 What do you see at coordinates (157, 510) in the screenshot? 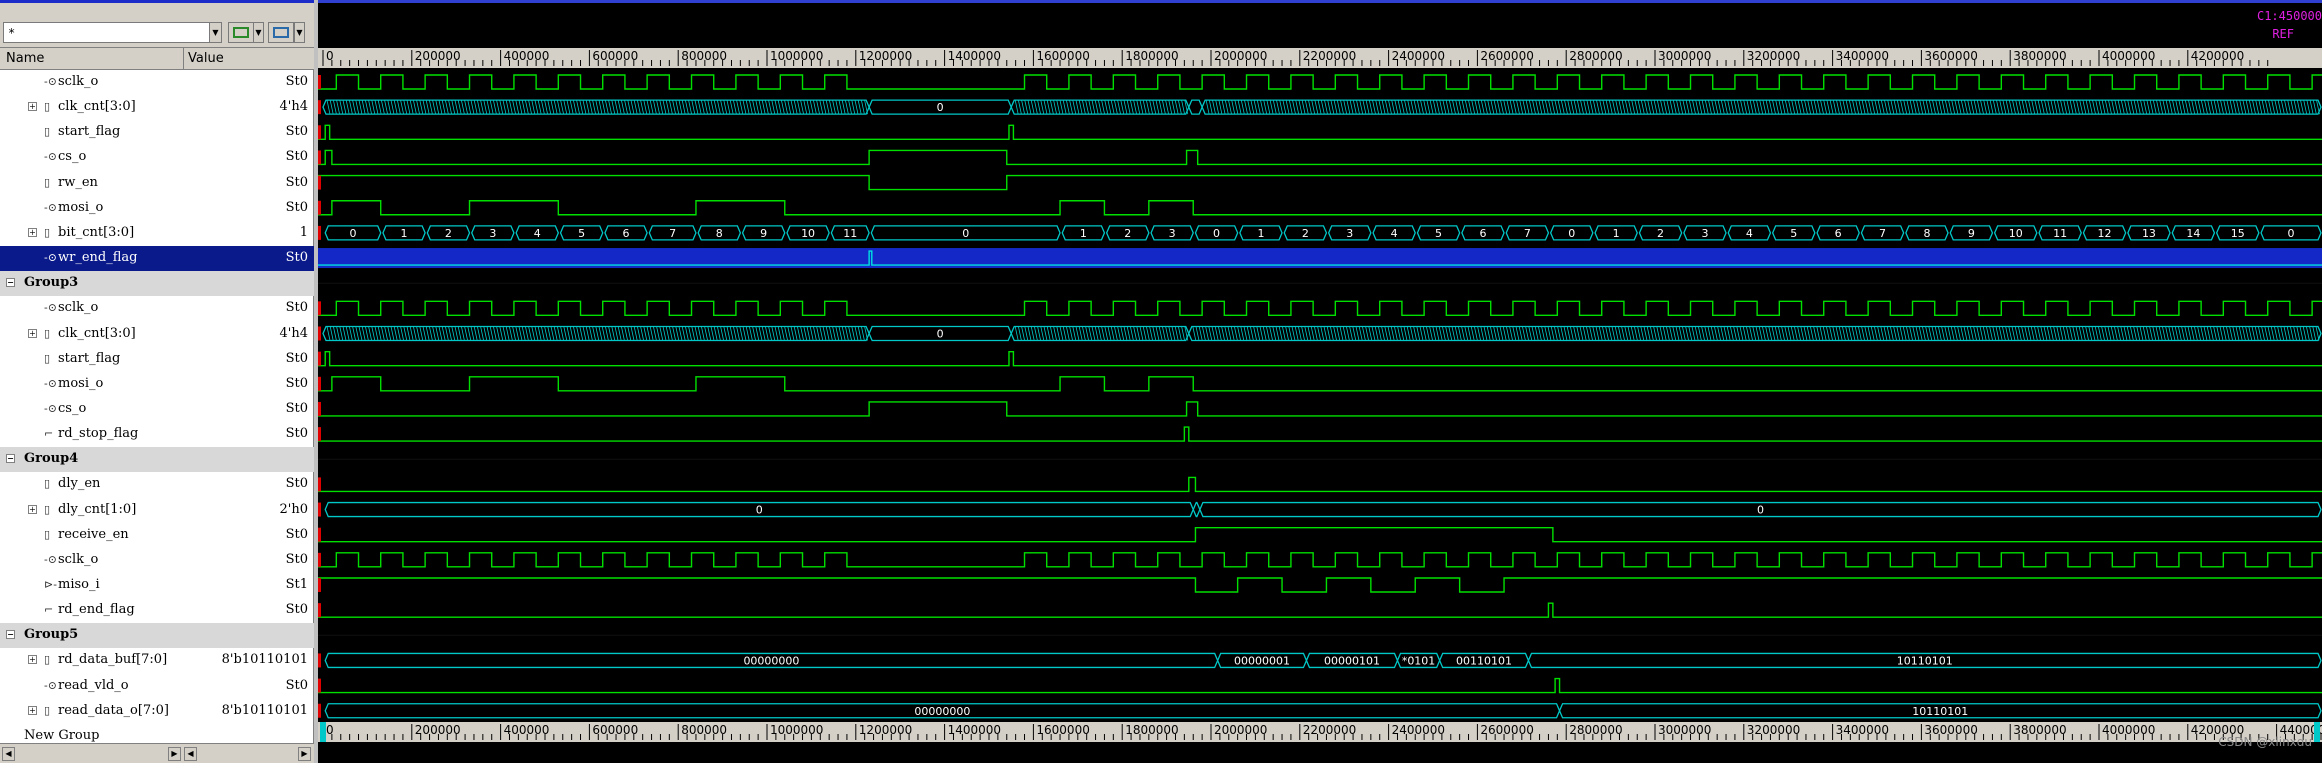
I see `signal-row: + ▯ dly_cnt[1:0] 2'h0` at bounding box center [157, 510].